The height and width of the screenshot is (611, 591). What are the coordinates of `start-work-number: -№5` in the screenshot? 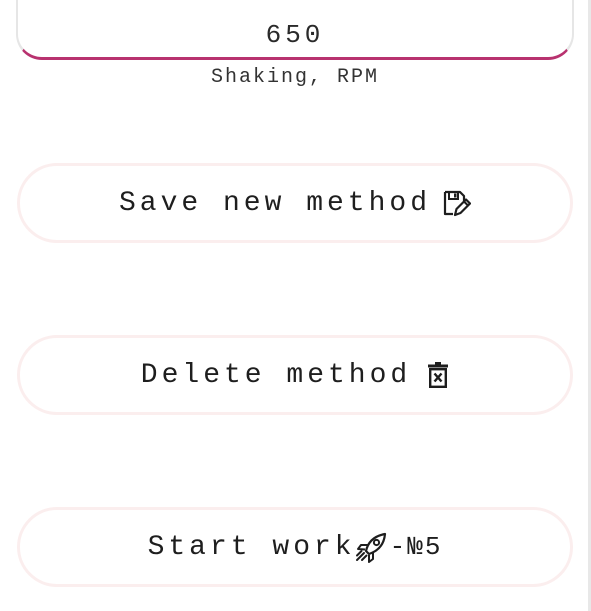 It's located at (416, 547).